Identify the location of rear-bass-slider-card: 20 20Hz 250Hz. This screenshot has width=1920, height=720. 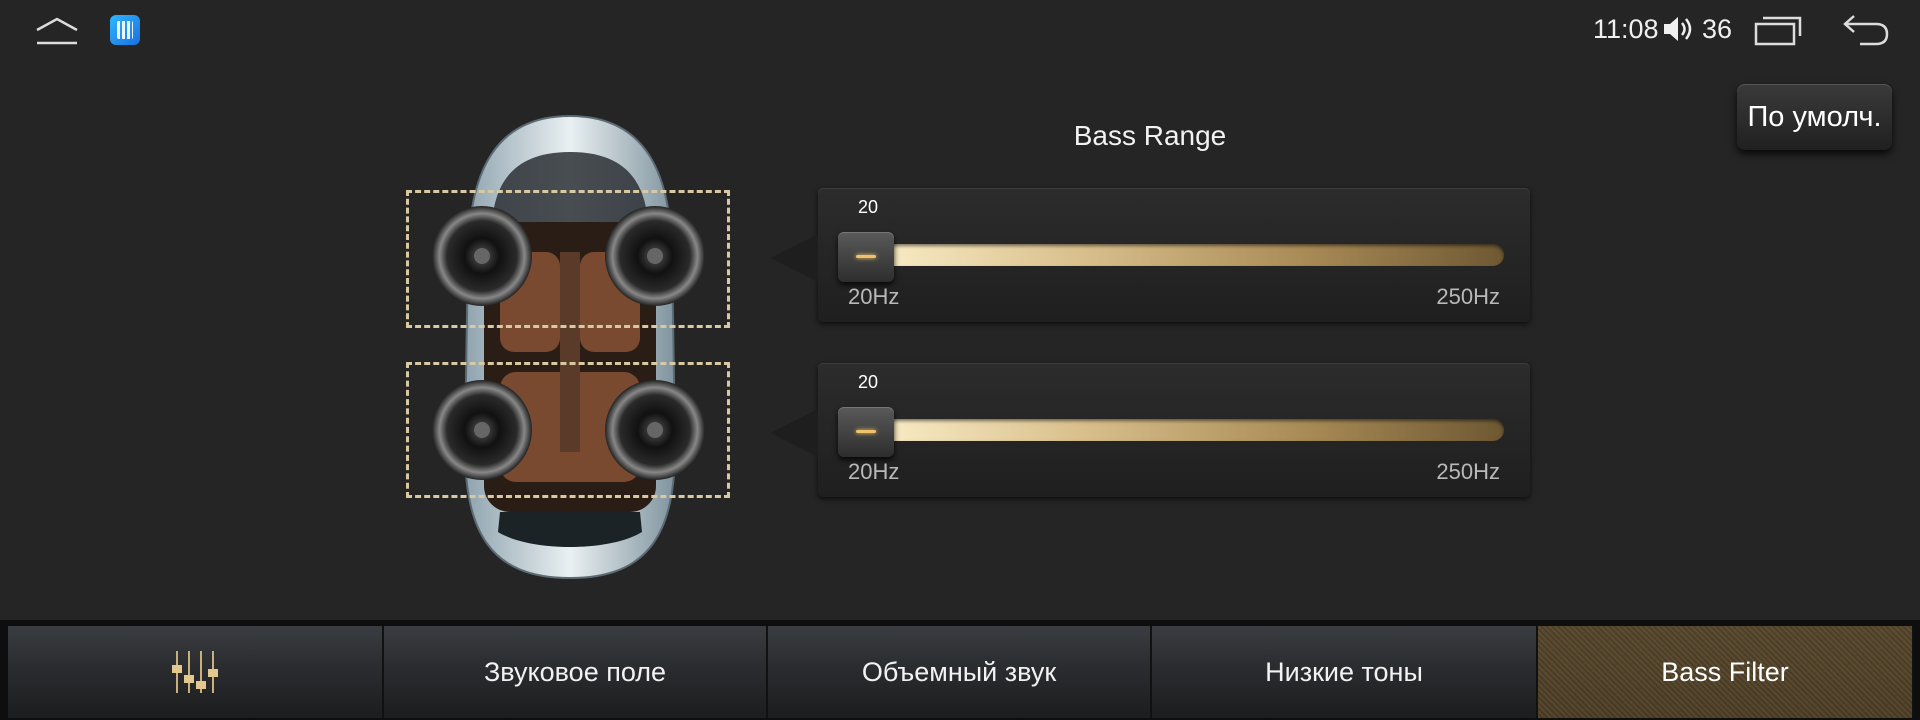
(1150, 430).